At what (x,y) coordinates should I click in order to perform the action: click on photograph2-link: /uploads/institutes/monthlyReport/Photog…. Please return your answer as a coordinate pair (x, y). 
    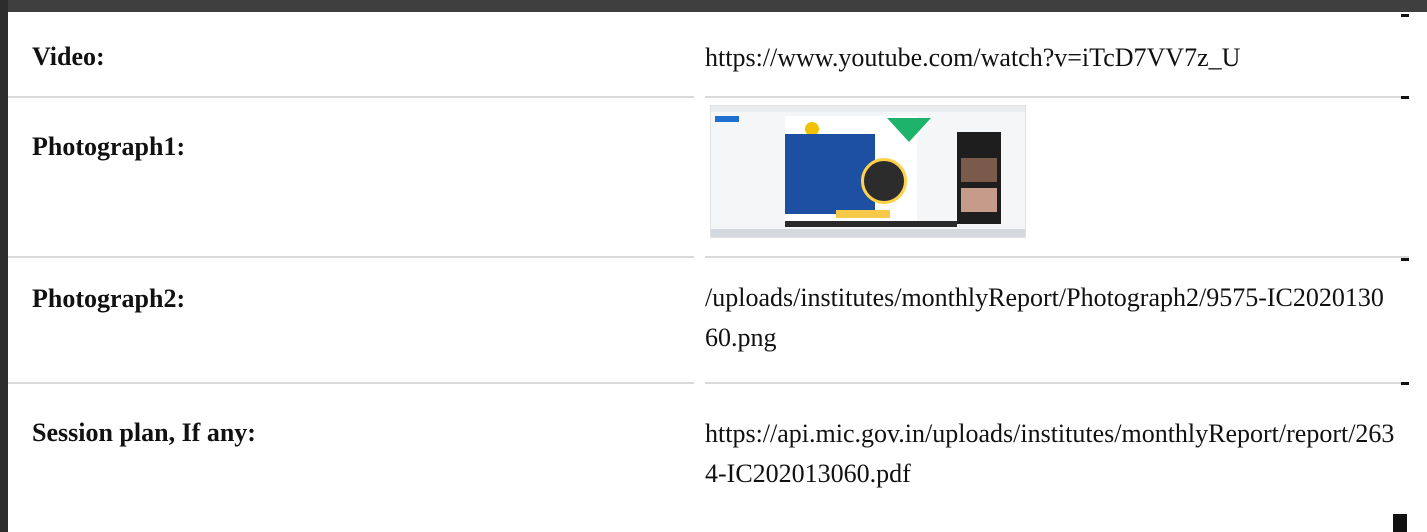
    Looking at the image, I should click on (1050, 318).